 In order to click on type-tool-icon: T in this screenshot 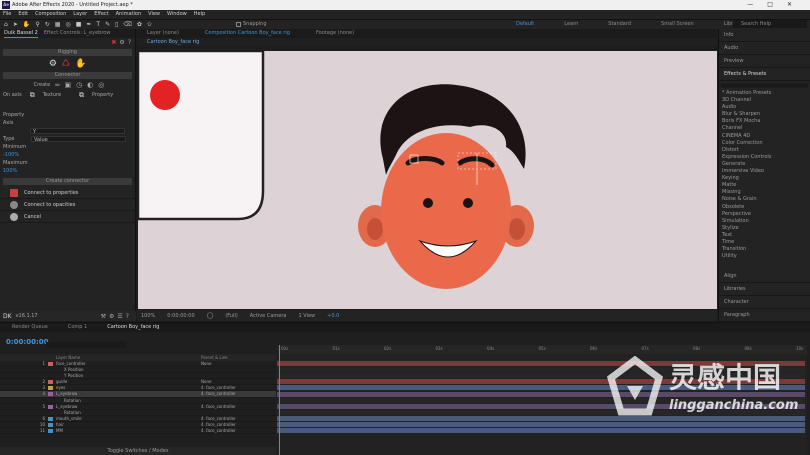, I will do `click(98, 24)`.